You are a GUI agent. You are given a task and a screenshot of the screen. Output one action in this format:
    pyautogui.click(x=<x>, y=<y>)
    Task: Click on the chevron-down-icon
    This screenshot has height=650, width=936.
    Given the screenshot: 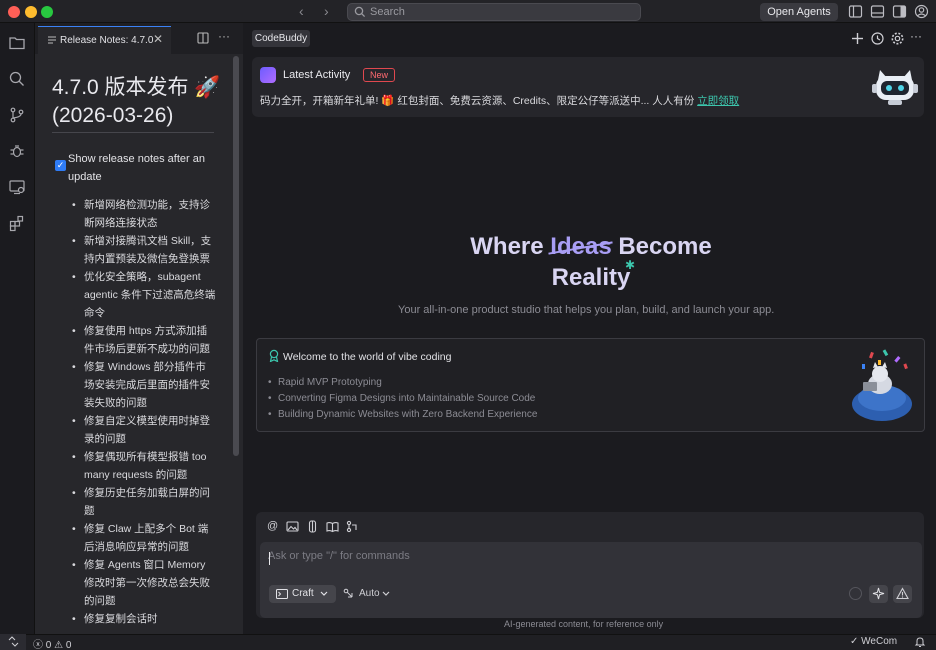 What is the action you would take?
    pyautogui.click(x=386, y=593)
    